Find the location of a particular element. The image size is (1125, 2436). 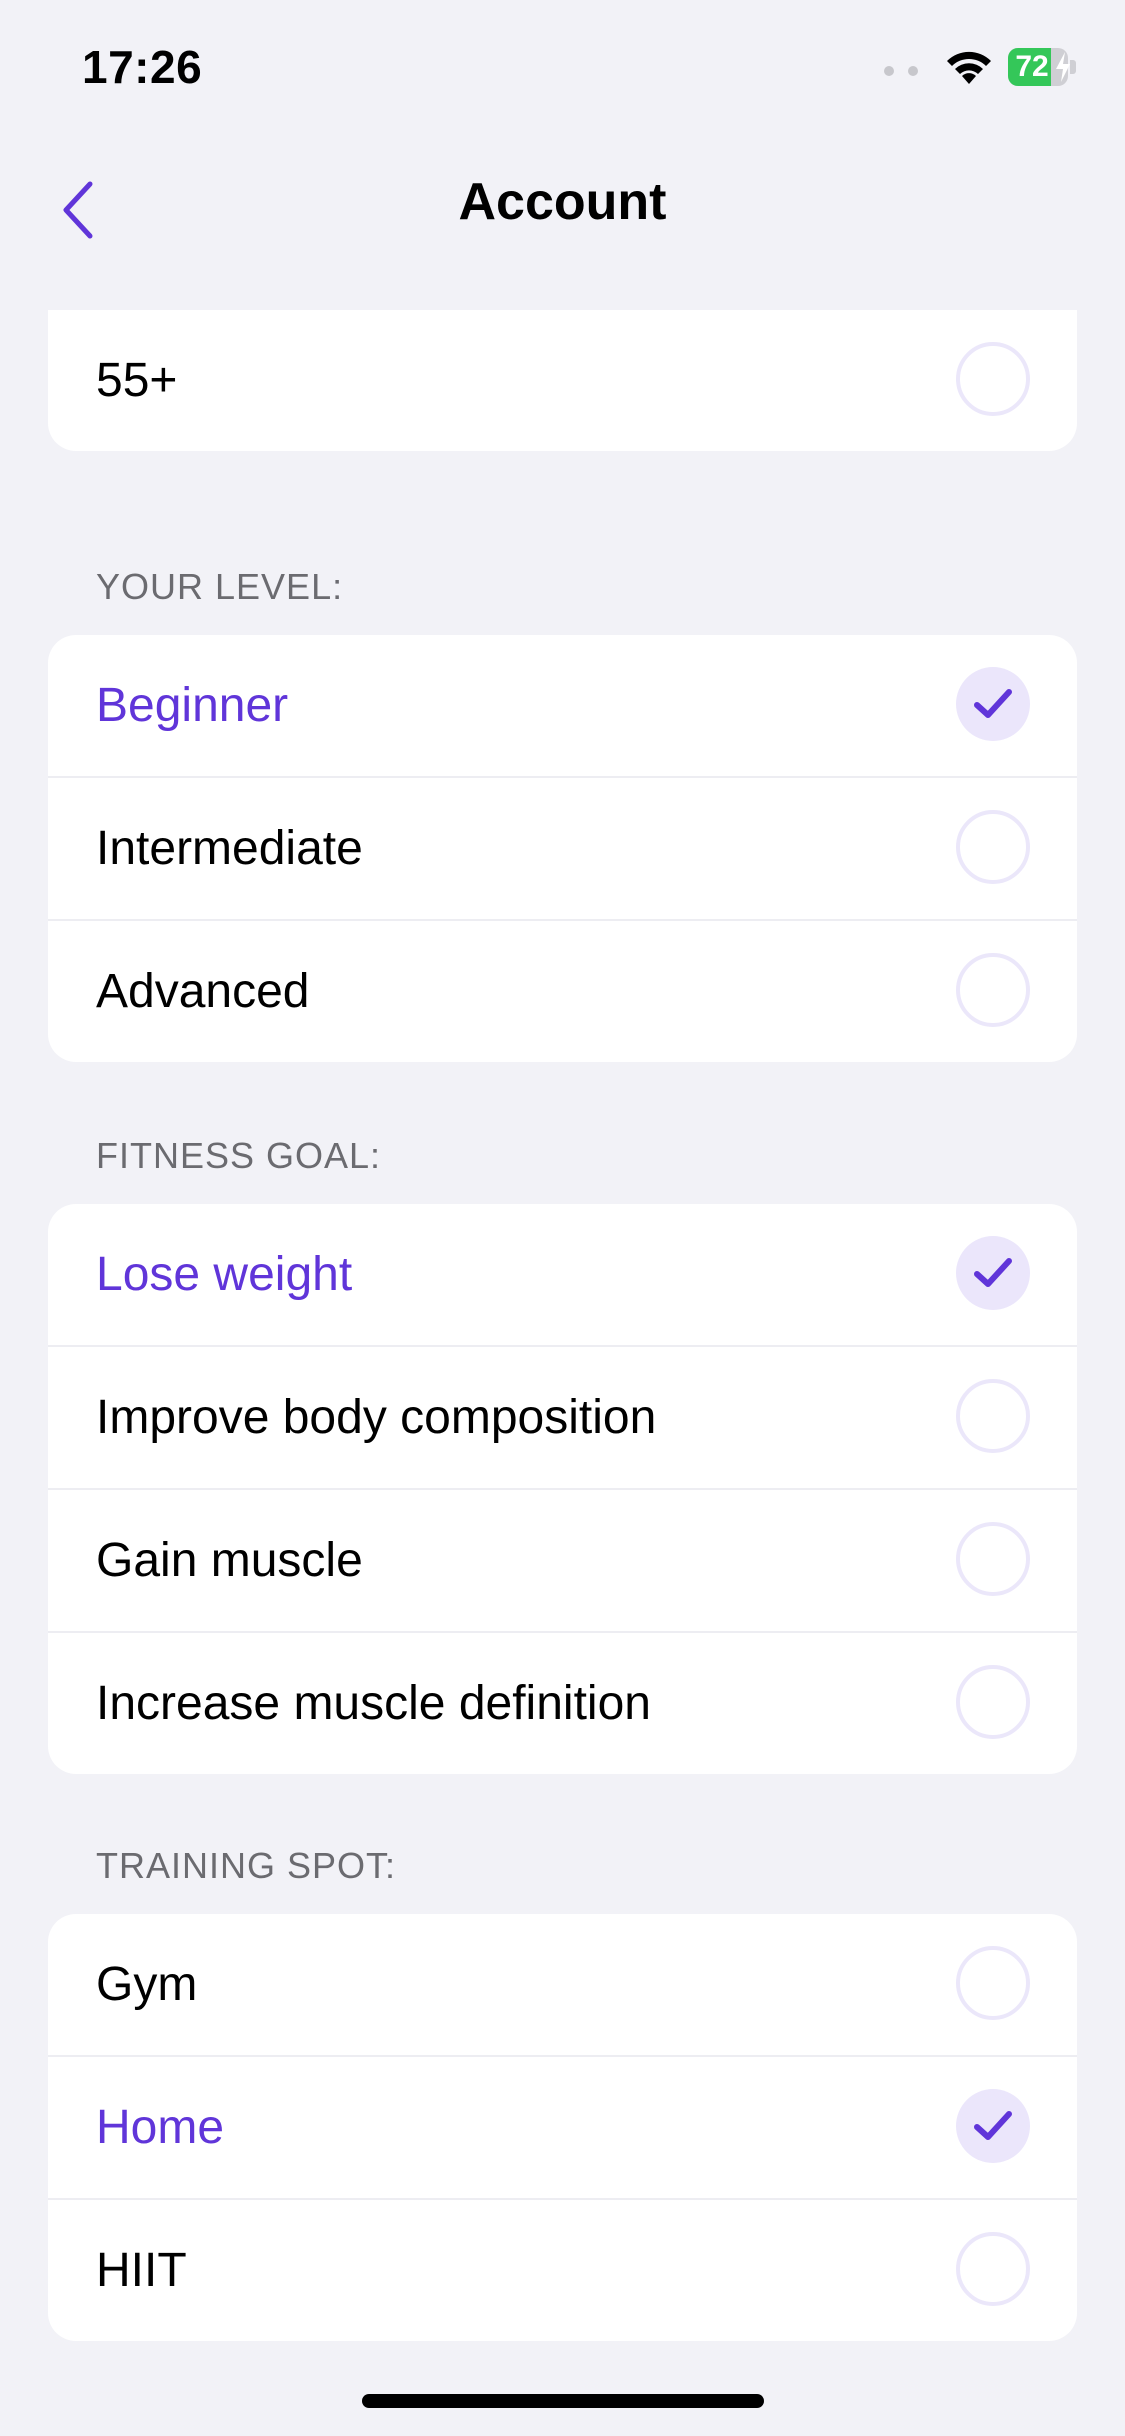

list-item: Gym is located at coordinates (562, 1984).